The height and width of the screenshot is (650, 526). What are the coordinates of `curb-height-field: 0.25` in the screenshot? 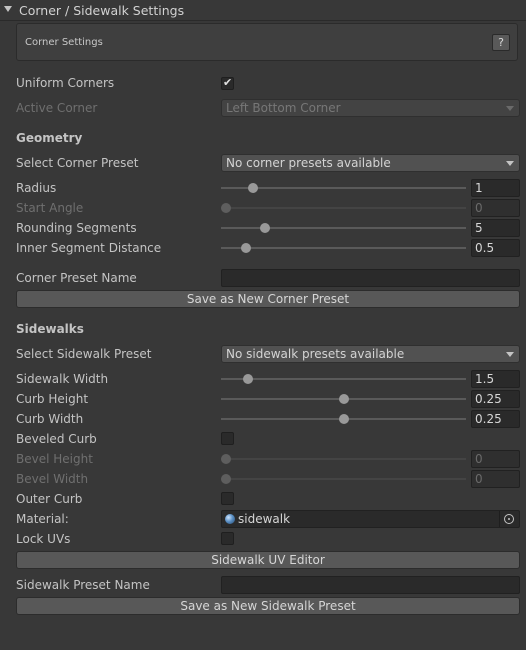 It's located at (495, 399).